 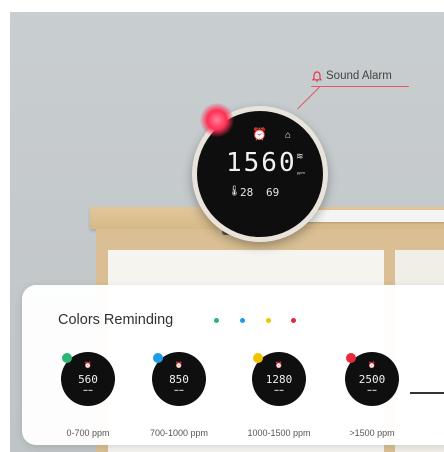 What do you see at coordinates (372, 433) in the screenshot?
I see `range-label-4: >1500 ppm` at bounding box center [372, 433].